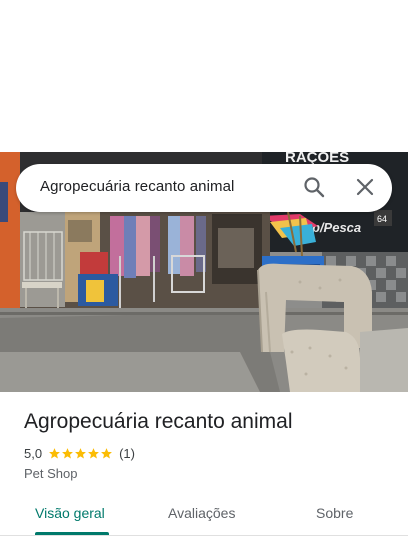  I want to click on address-number: 64, so click(382, 219).